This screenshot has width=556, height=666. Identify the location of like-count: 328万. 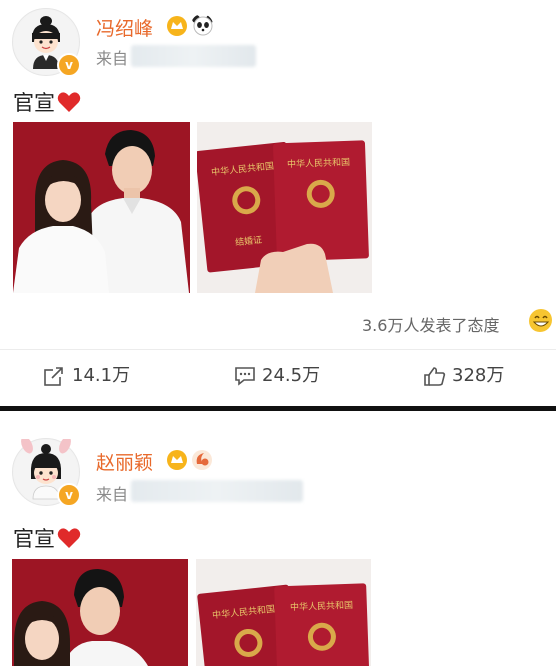
(478, 375).